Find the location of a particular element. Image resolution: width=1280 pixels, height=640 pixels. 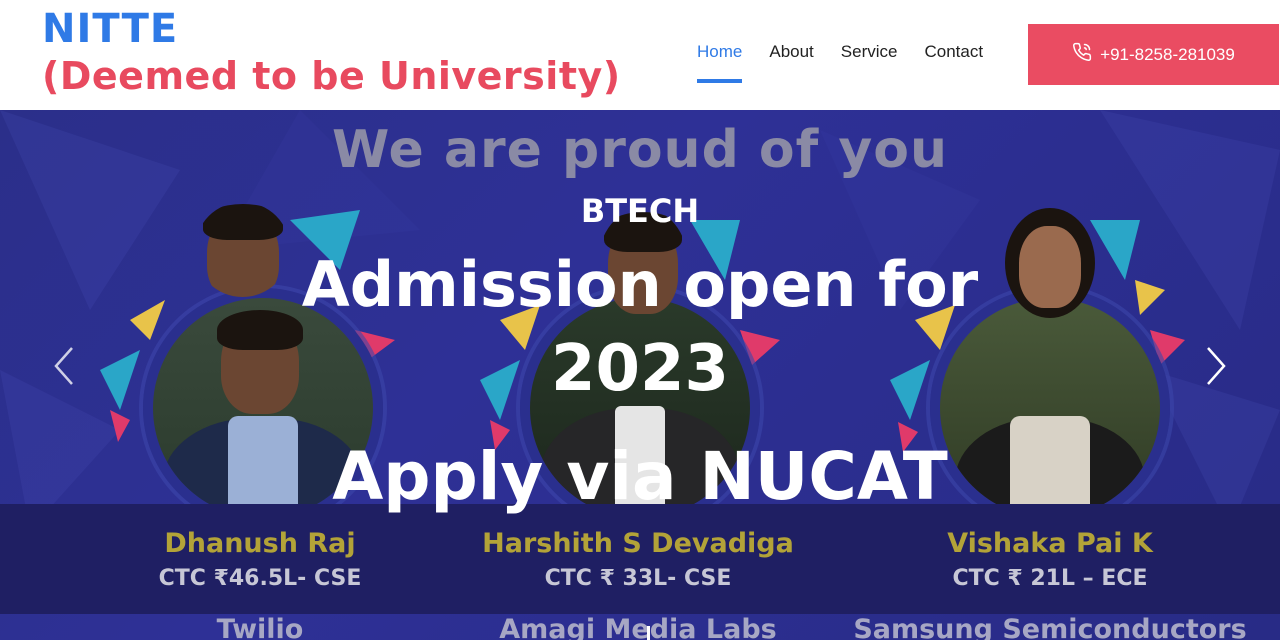

phone-number: +91-8258-281039 is located at coordinates (1167, 54).